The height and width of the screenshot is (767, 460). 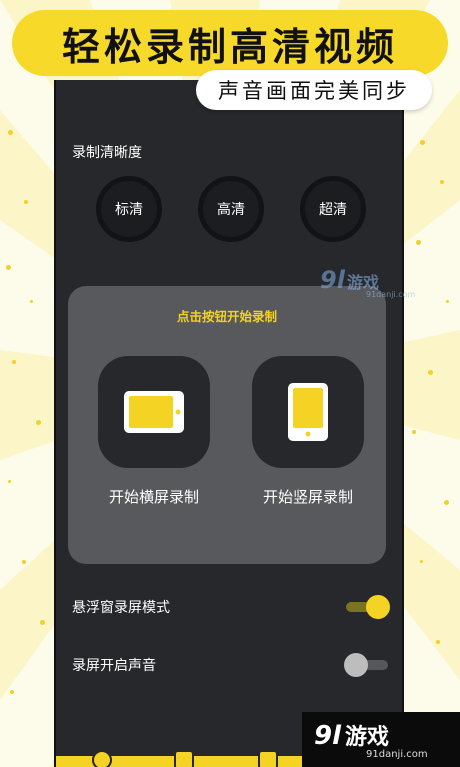 I want to click on record-audio-toggle, so click(x=366, y=665).